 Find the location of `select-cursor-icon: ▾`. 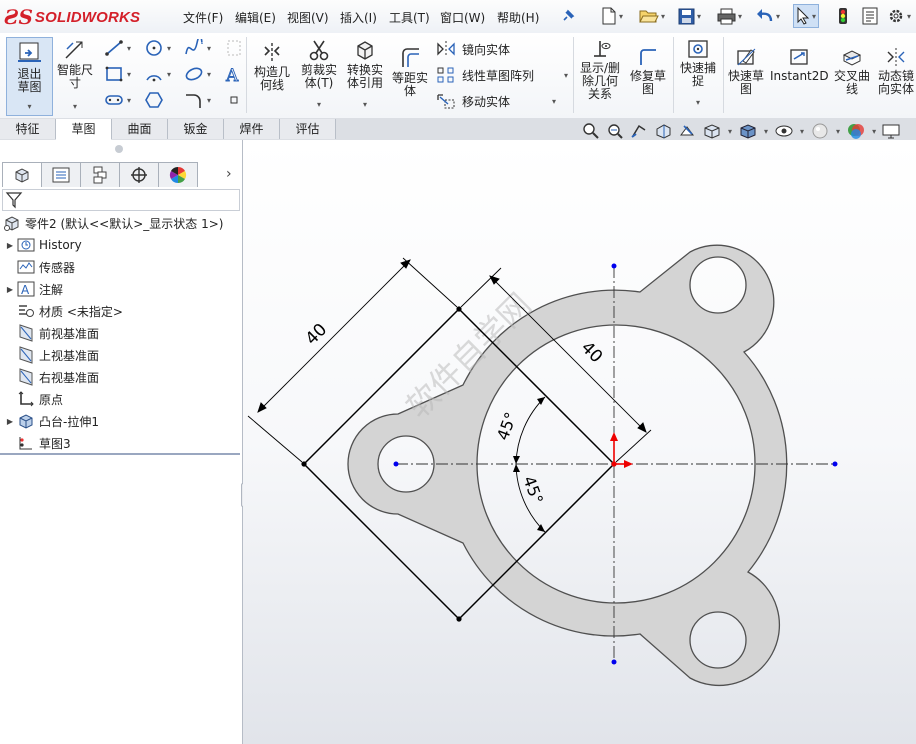

select-cursor-icon: ▾ is located at coordinates (806, 16).